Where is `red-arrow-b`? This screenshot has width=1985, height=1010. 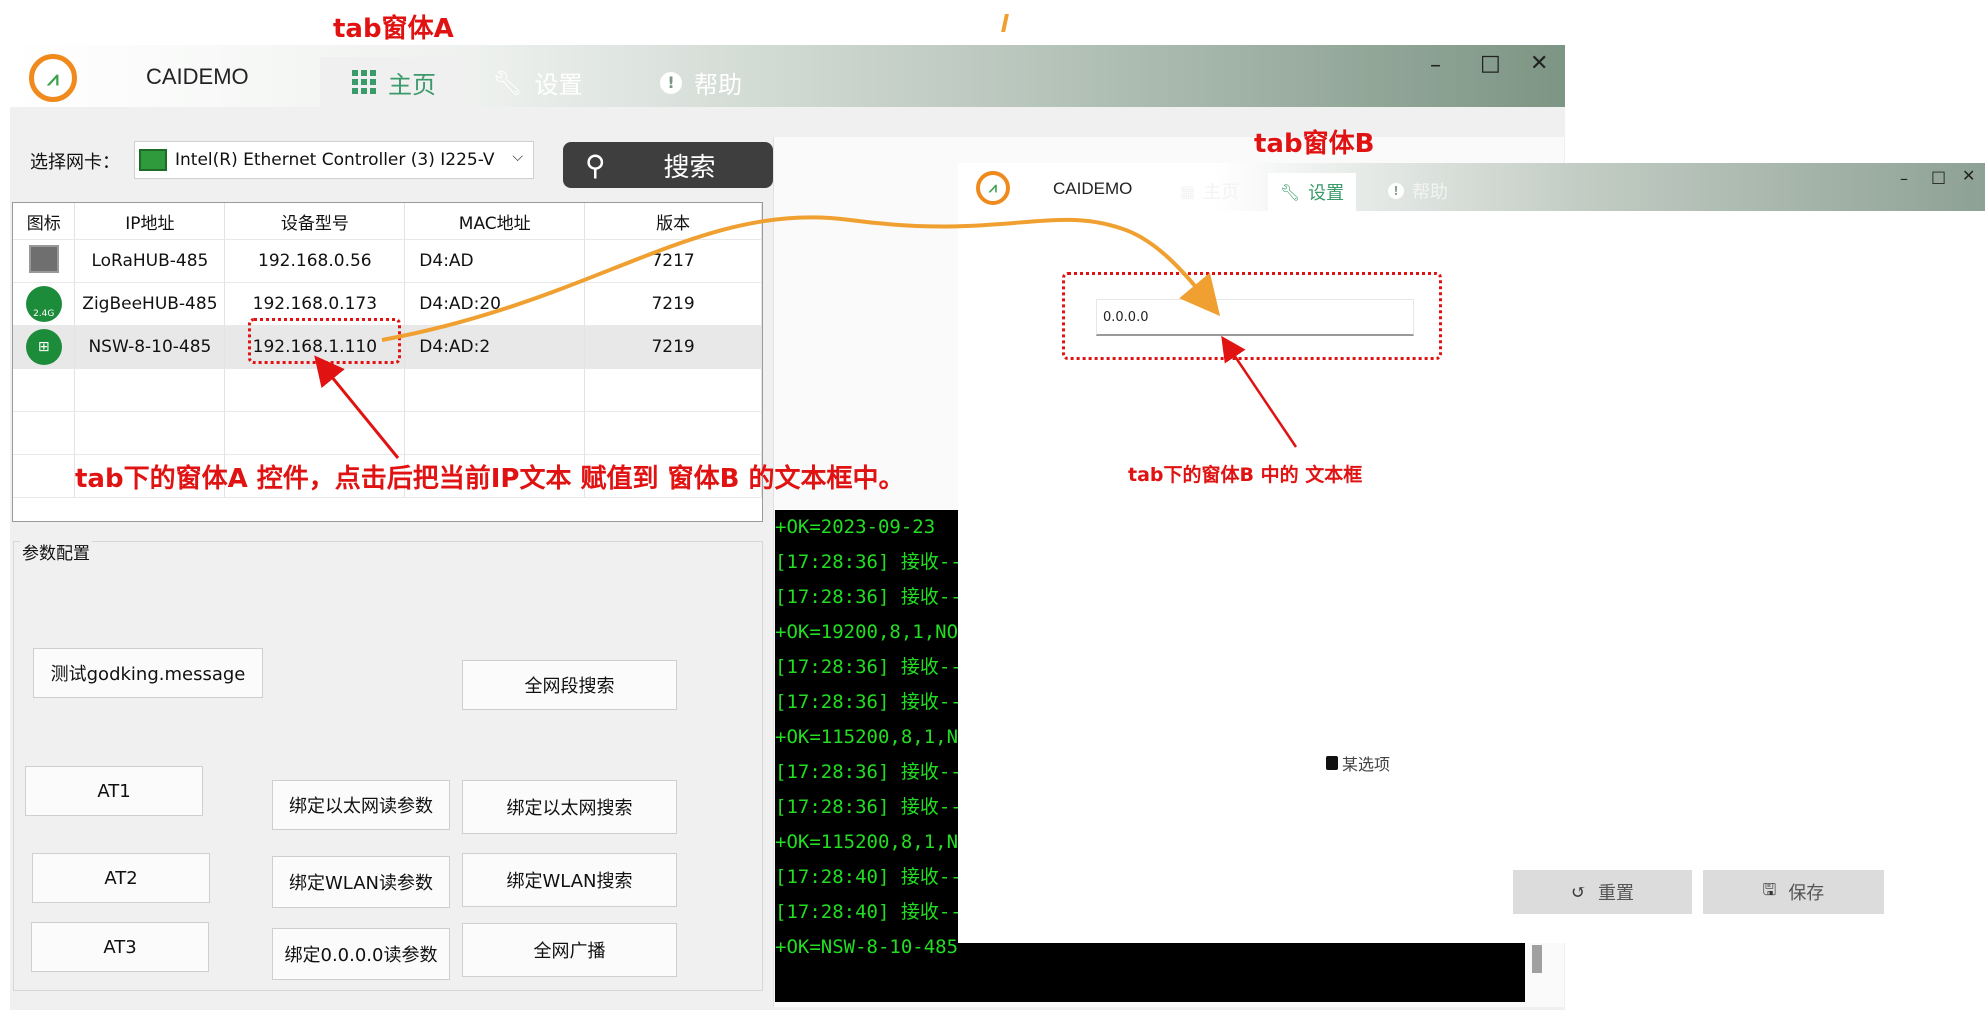 red-arrow-b is located at coordinates (1259, 391).